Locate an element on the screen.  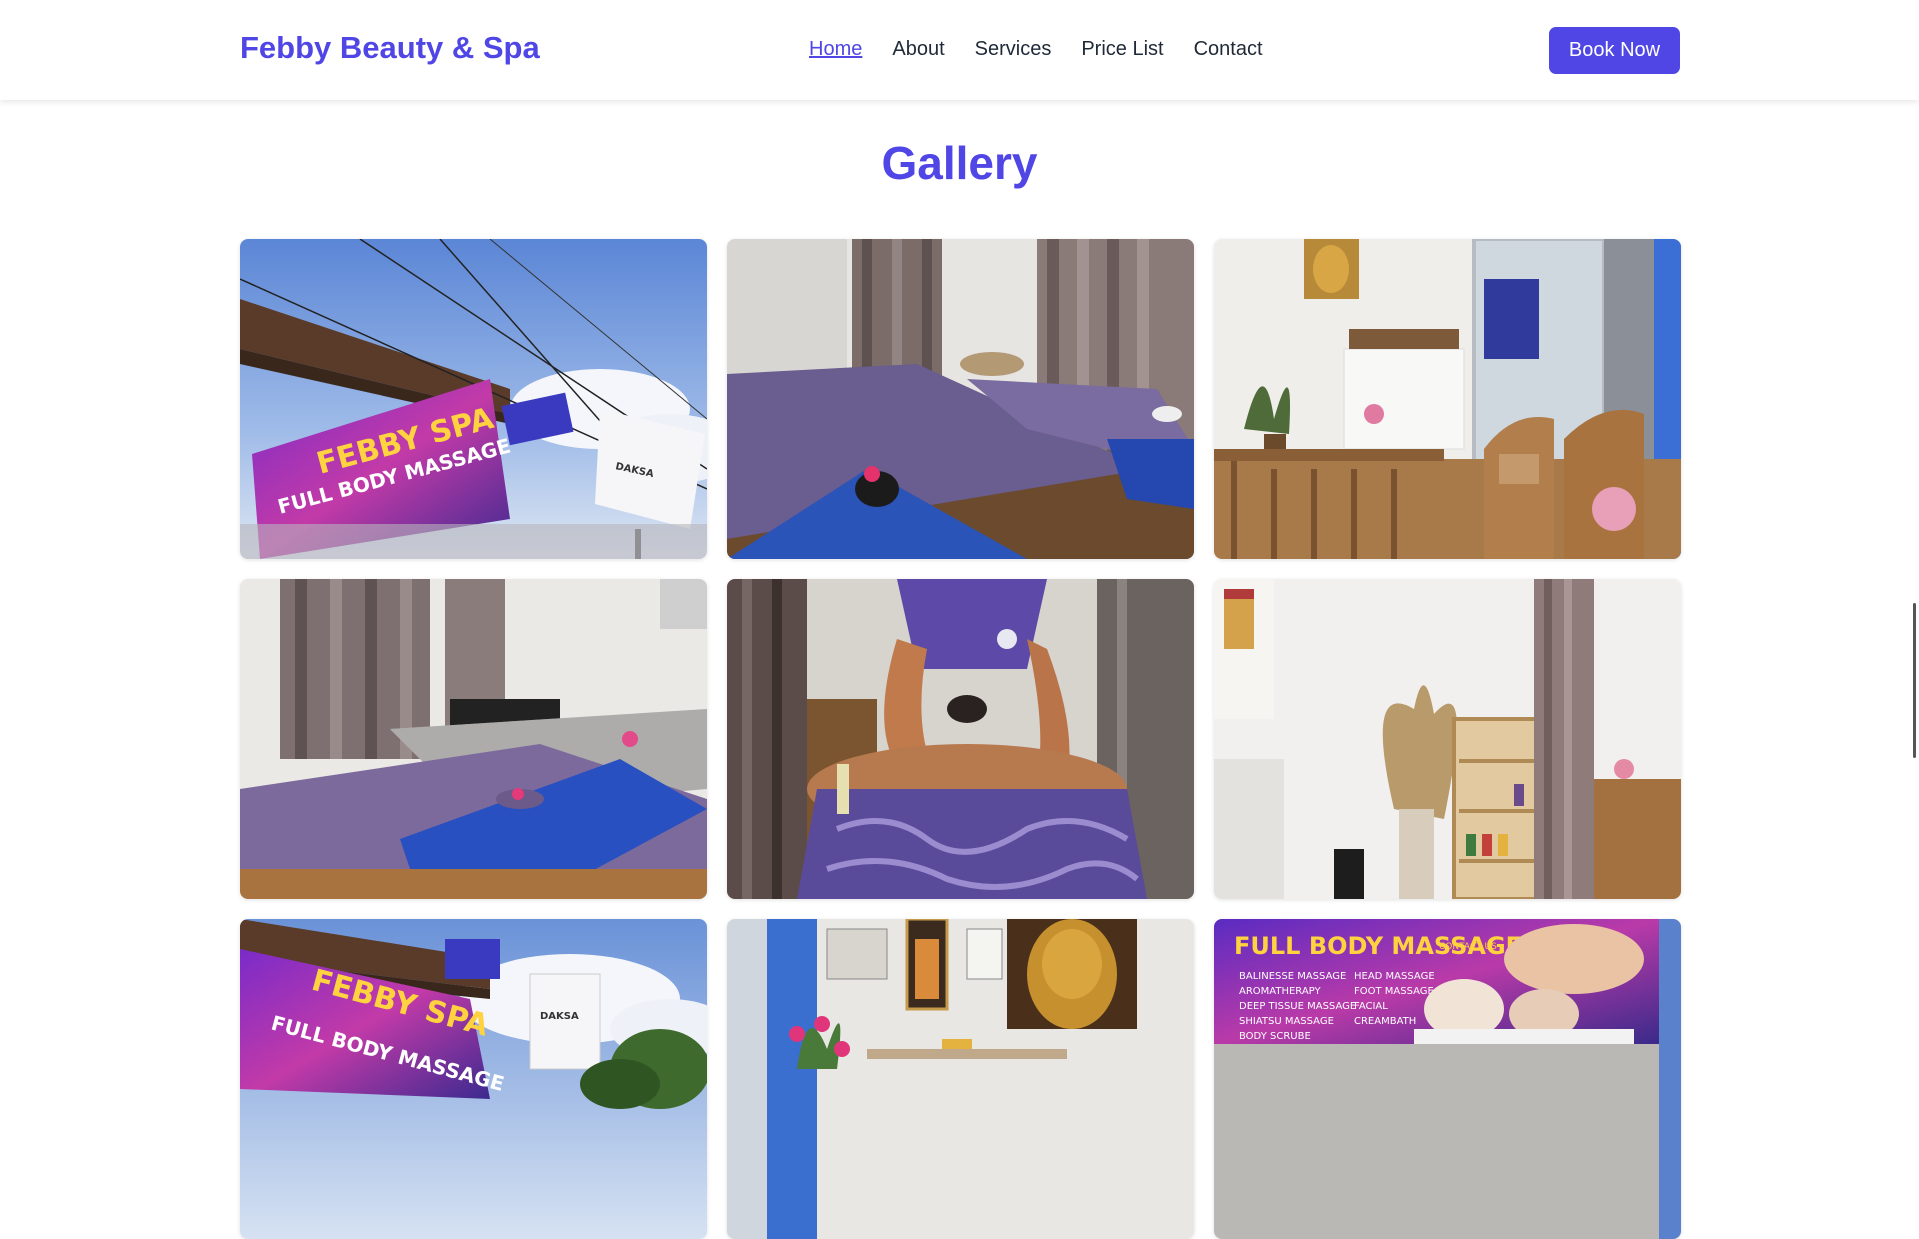
banner-service-4: SHIATSU MASSAGE is located at coordinates (1286, 1021).